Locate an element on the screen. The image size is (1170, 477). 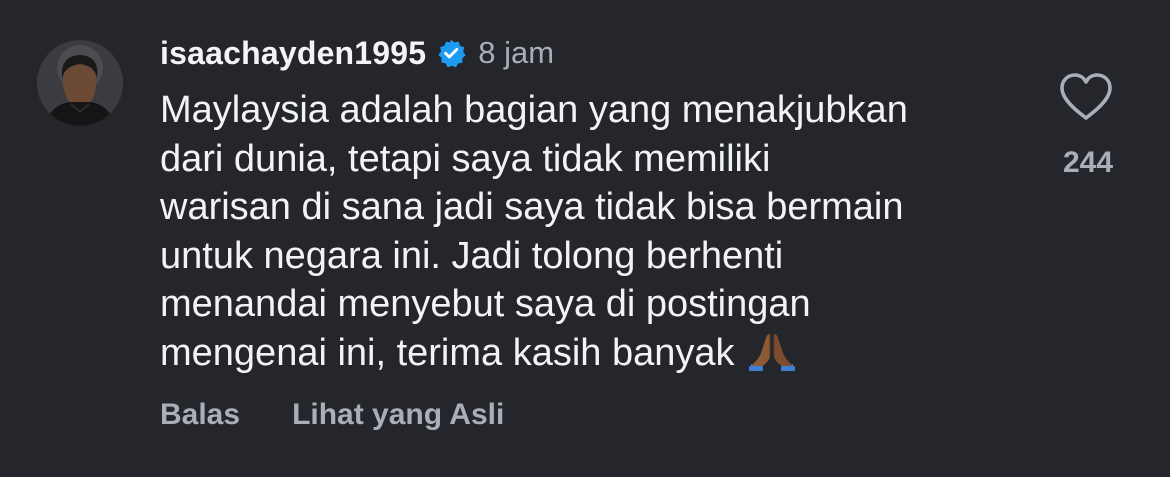
folded-hands-emoji-icon is located at coordinates (771, 351).